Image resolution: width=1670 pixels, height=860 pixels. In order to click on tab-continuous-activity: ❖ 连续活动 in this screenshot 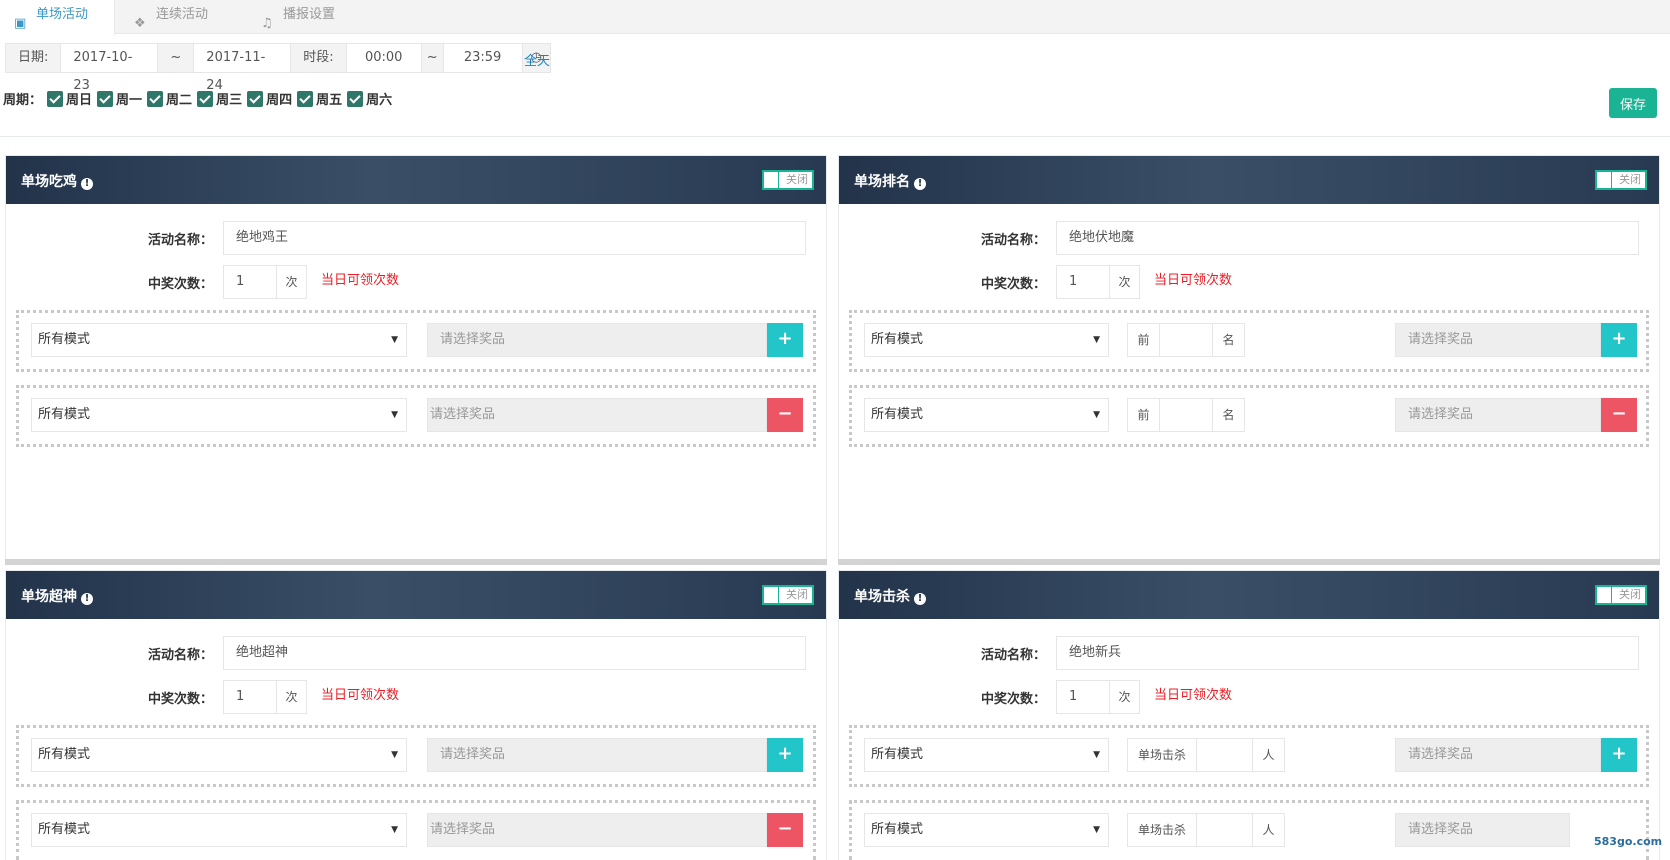, I will do `click(185, 17)`.